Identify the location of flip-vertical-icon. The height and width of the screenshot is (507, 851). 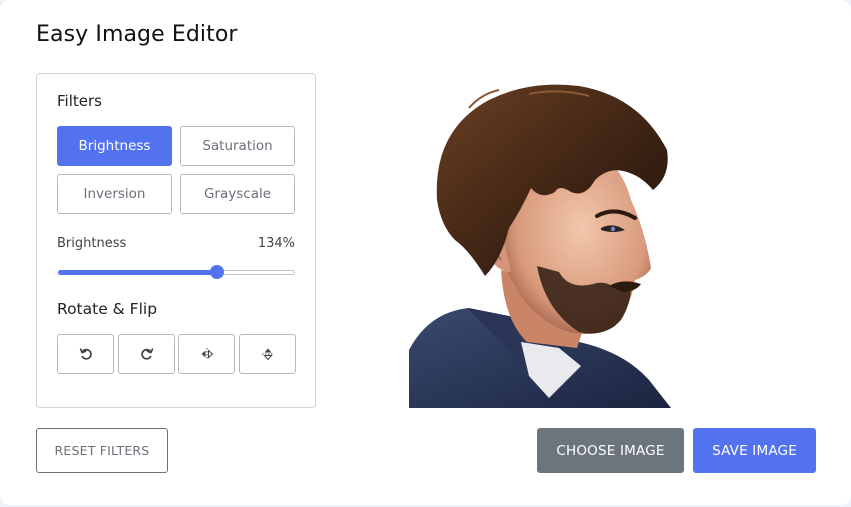
(267, 354).